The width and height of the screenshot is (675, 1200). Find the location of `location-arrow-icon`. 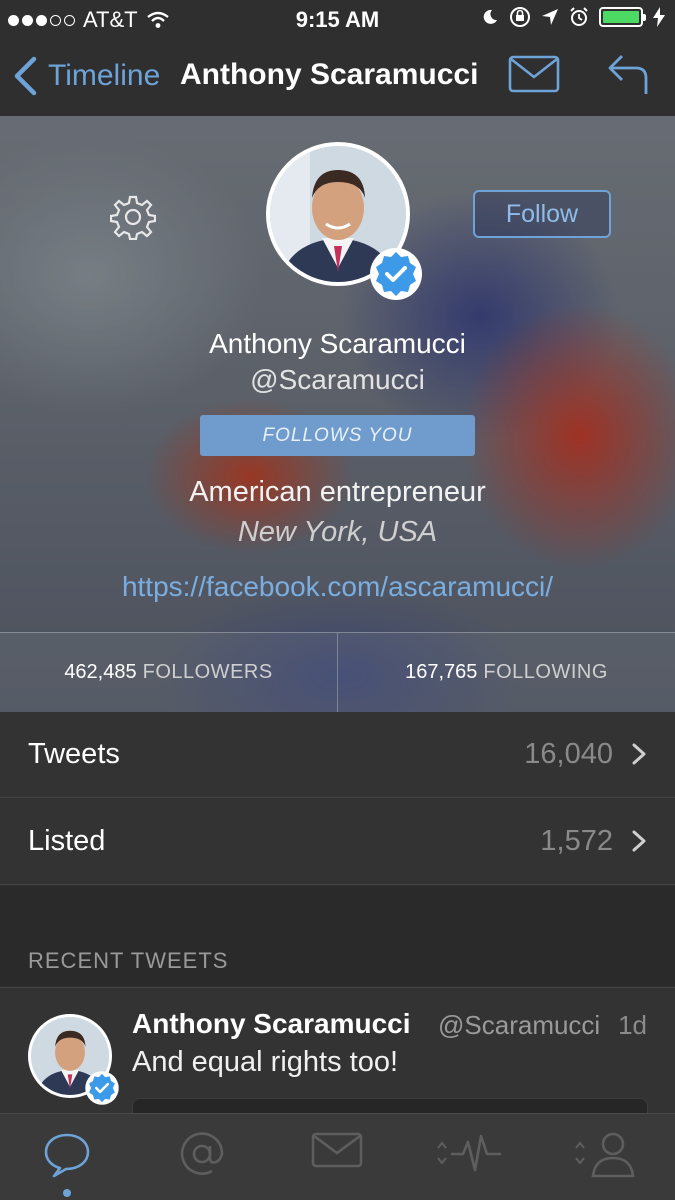

location-arrow-icon is located at coordinates (550, 17).